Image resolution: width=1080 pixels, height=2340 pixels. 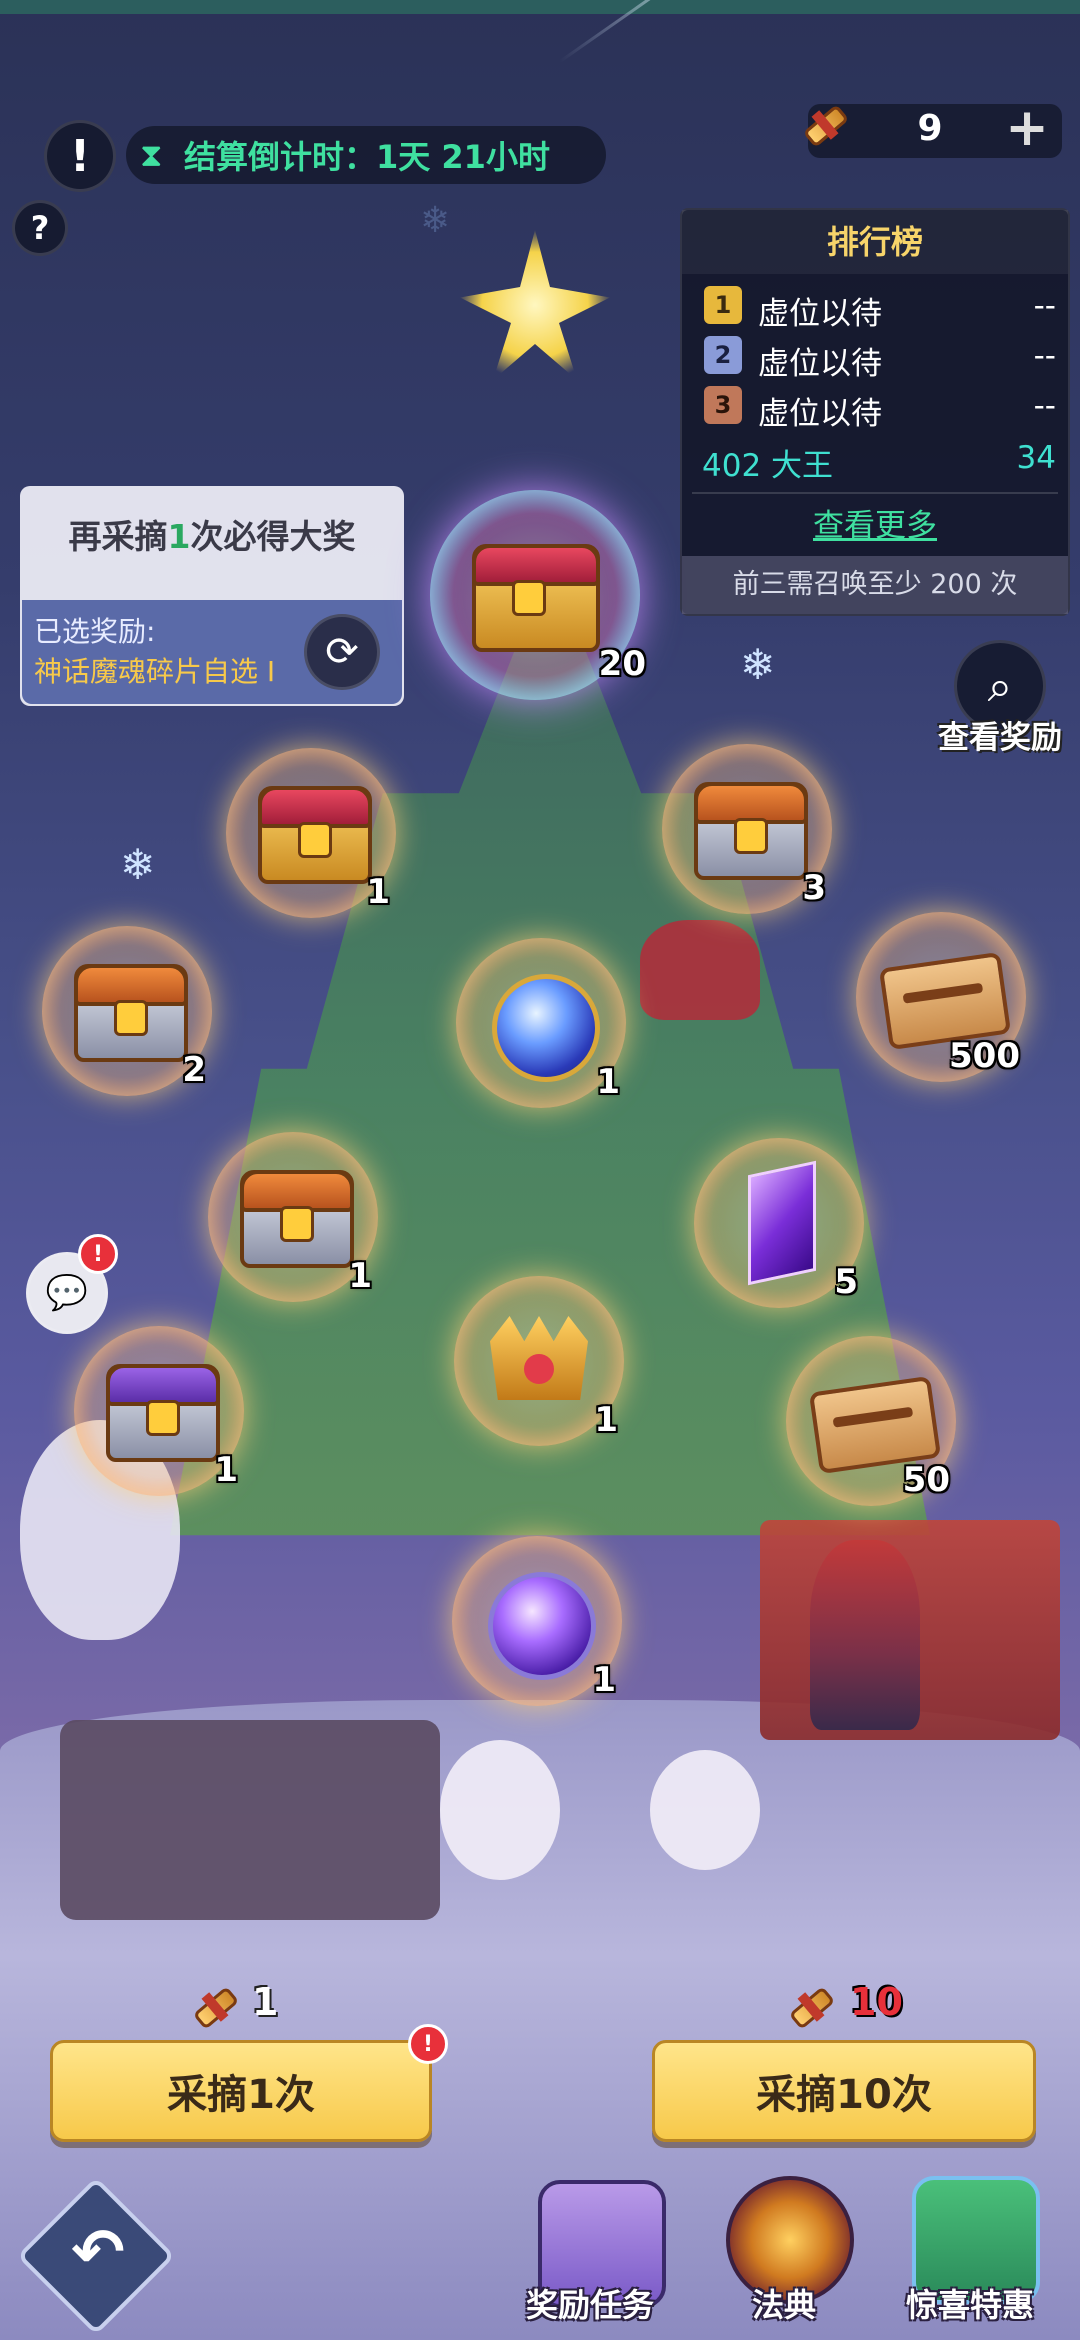 I want to click on leaderboard-row: 1 虚位以待 --, so click(x=876, y=308).